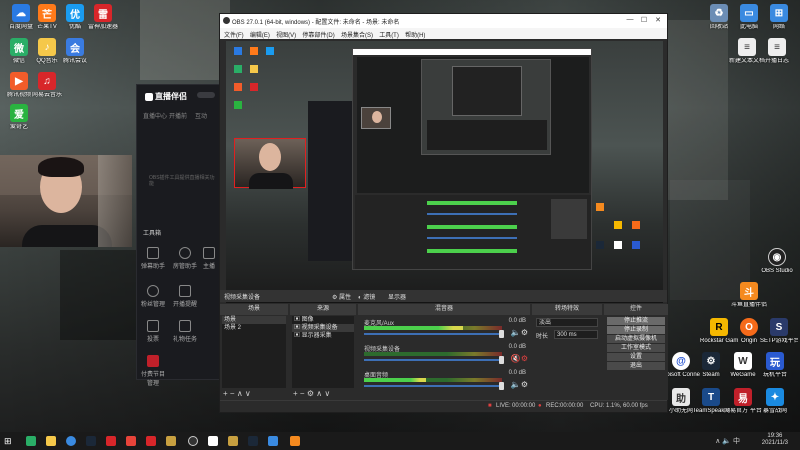 The image size is (800, 450). I want to click on assistant-tab: 互动, so click(201, 115).